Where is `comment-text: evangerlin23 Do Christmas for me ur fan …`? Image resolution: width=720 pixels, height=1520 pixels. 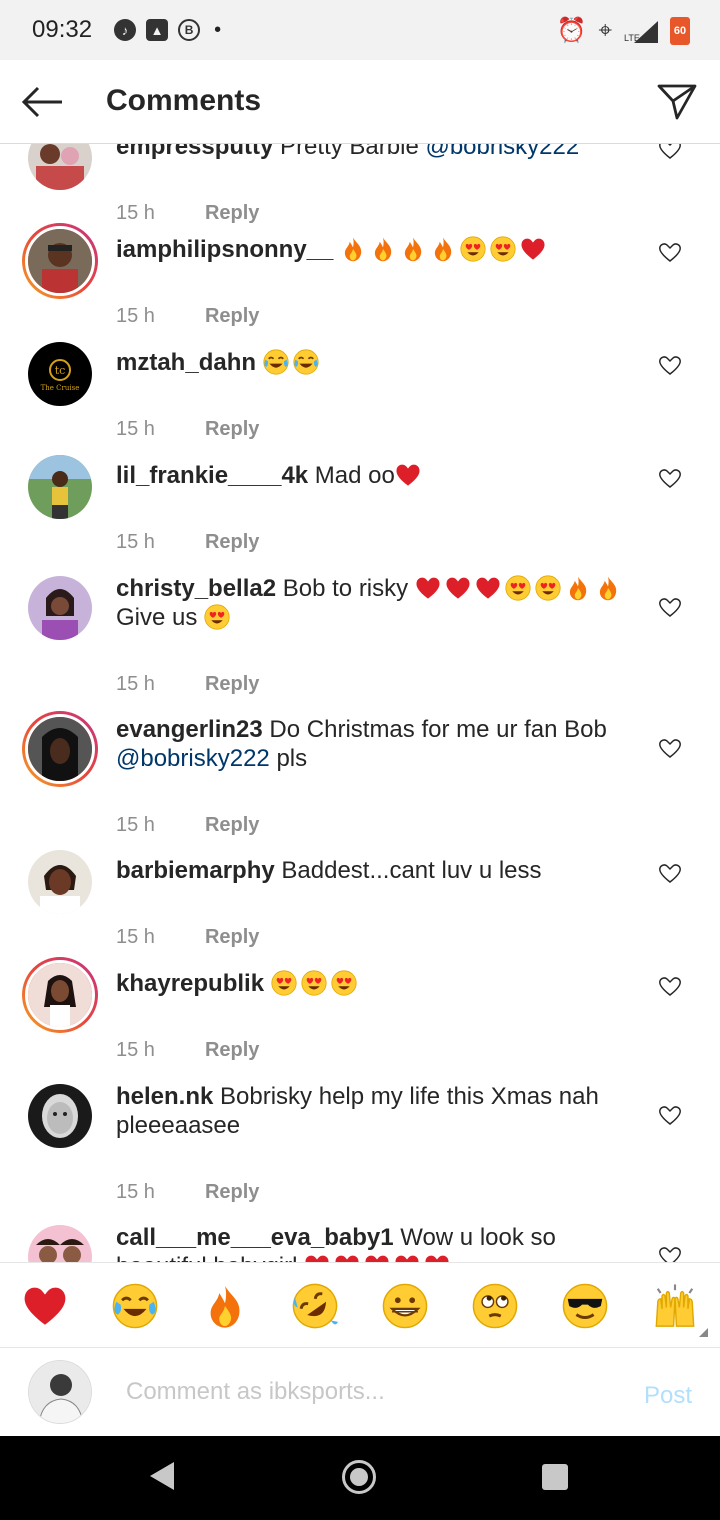
comment-text: evangerlin23 Do Christmas for me ur fan … is located at coordinates (376, 744).